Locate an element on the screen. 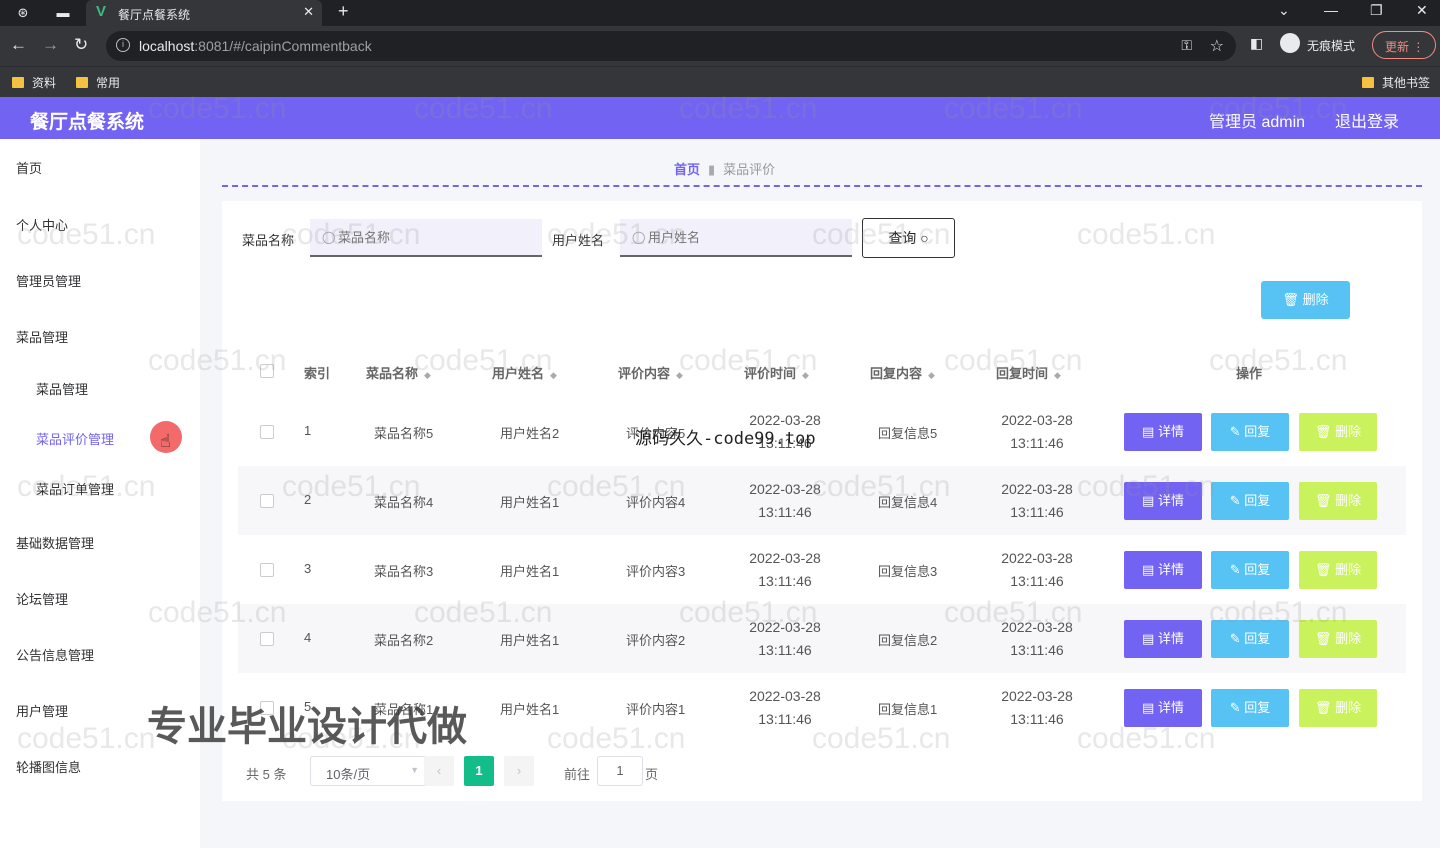 The image size is (1440, 848). sidebar-item-dish-reviews: 菜品评价管理 is located at coordinates (75, 438).